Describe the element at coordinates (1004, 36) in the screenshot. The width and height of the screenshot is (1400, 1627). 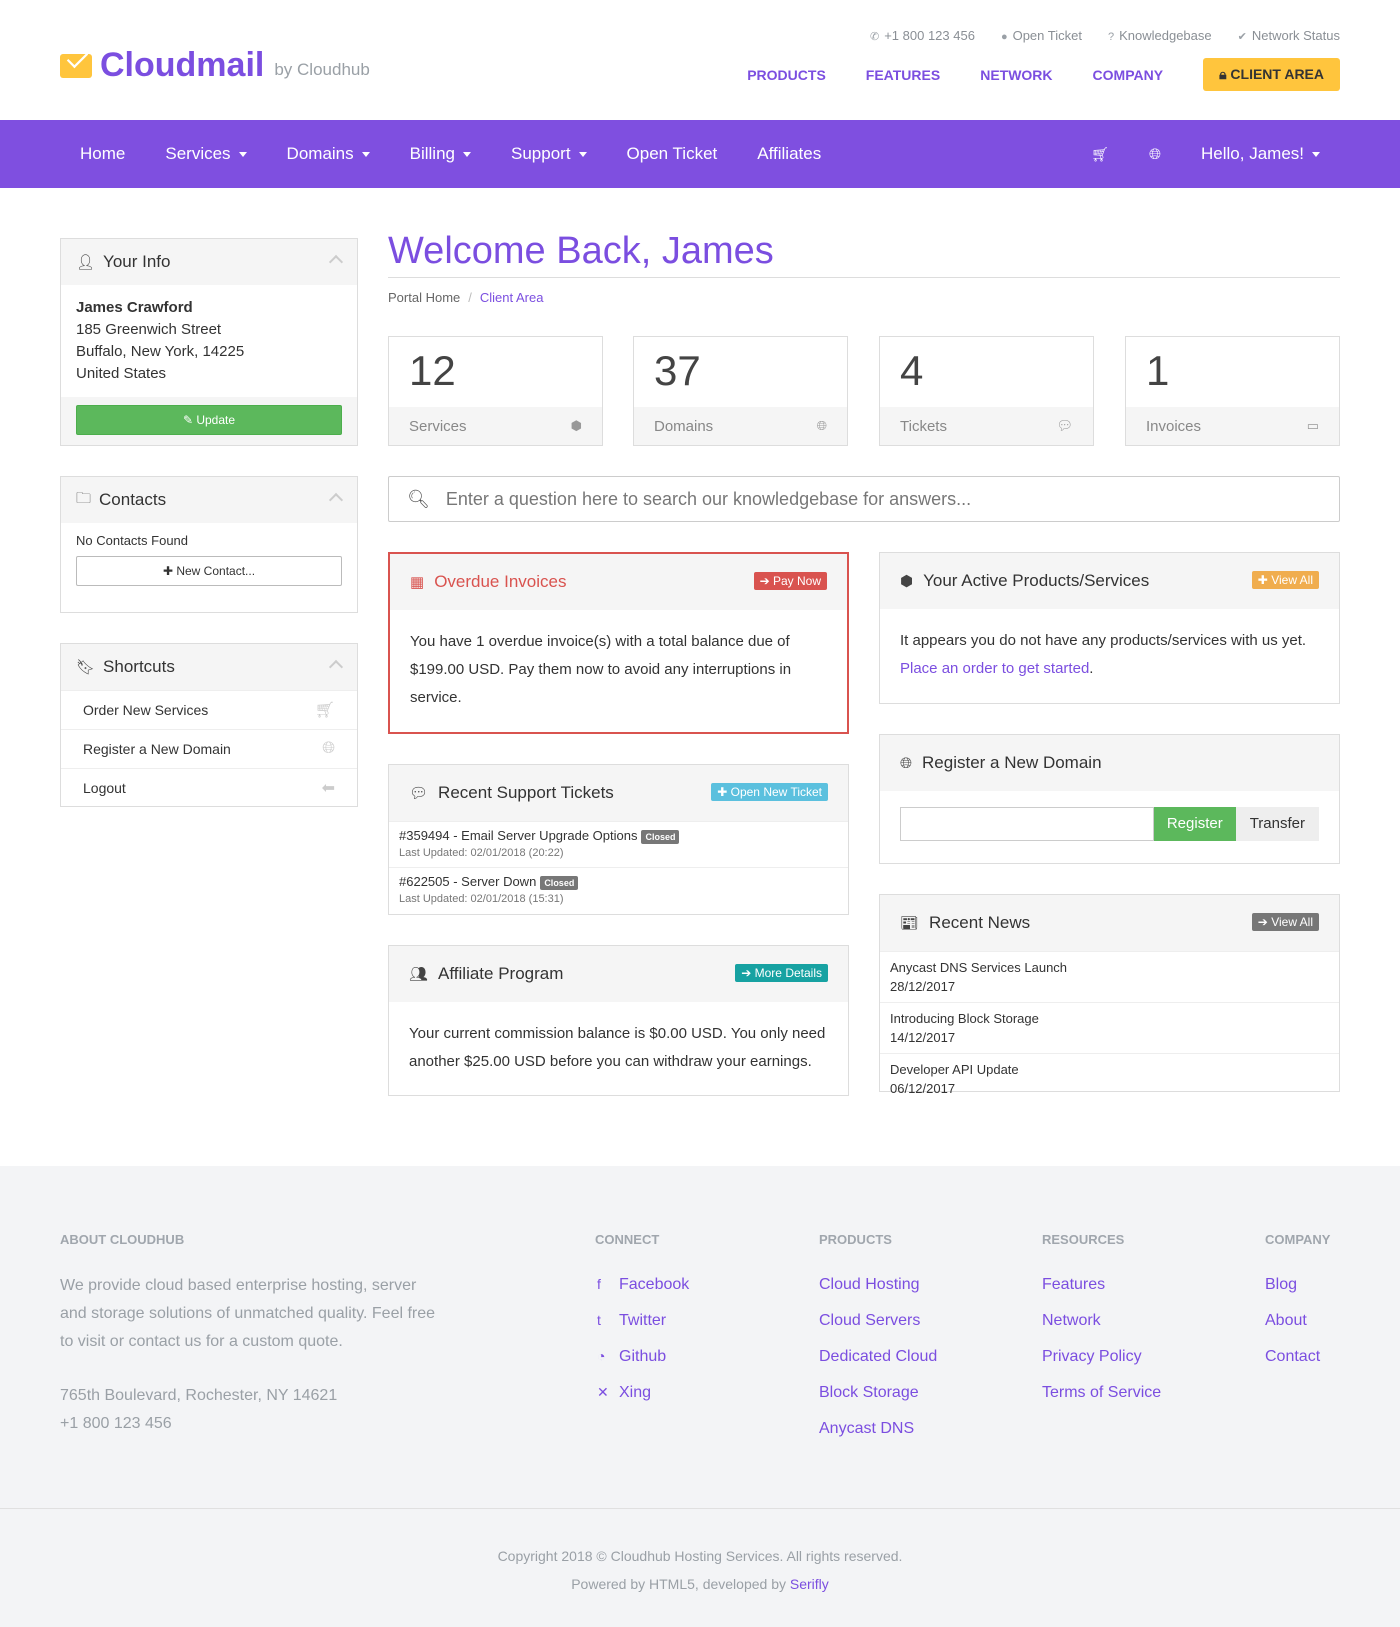
I see `comment-icon: ●` at that location.